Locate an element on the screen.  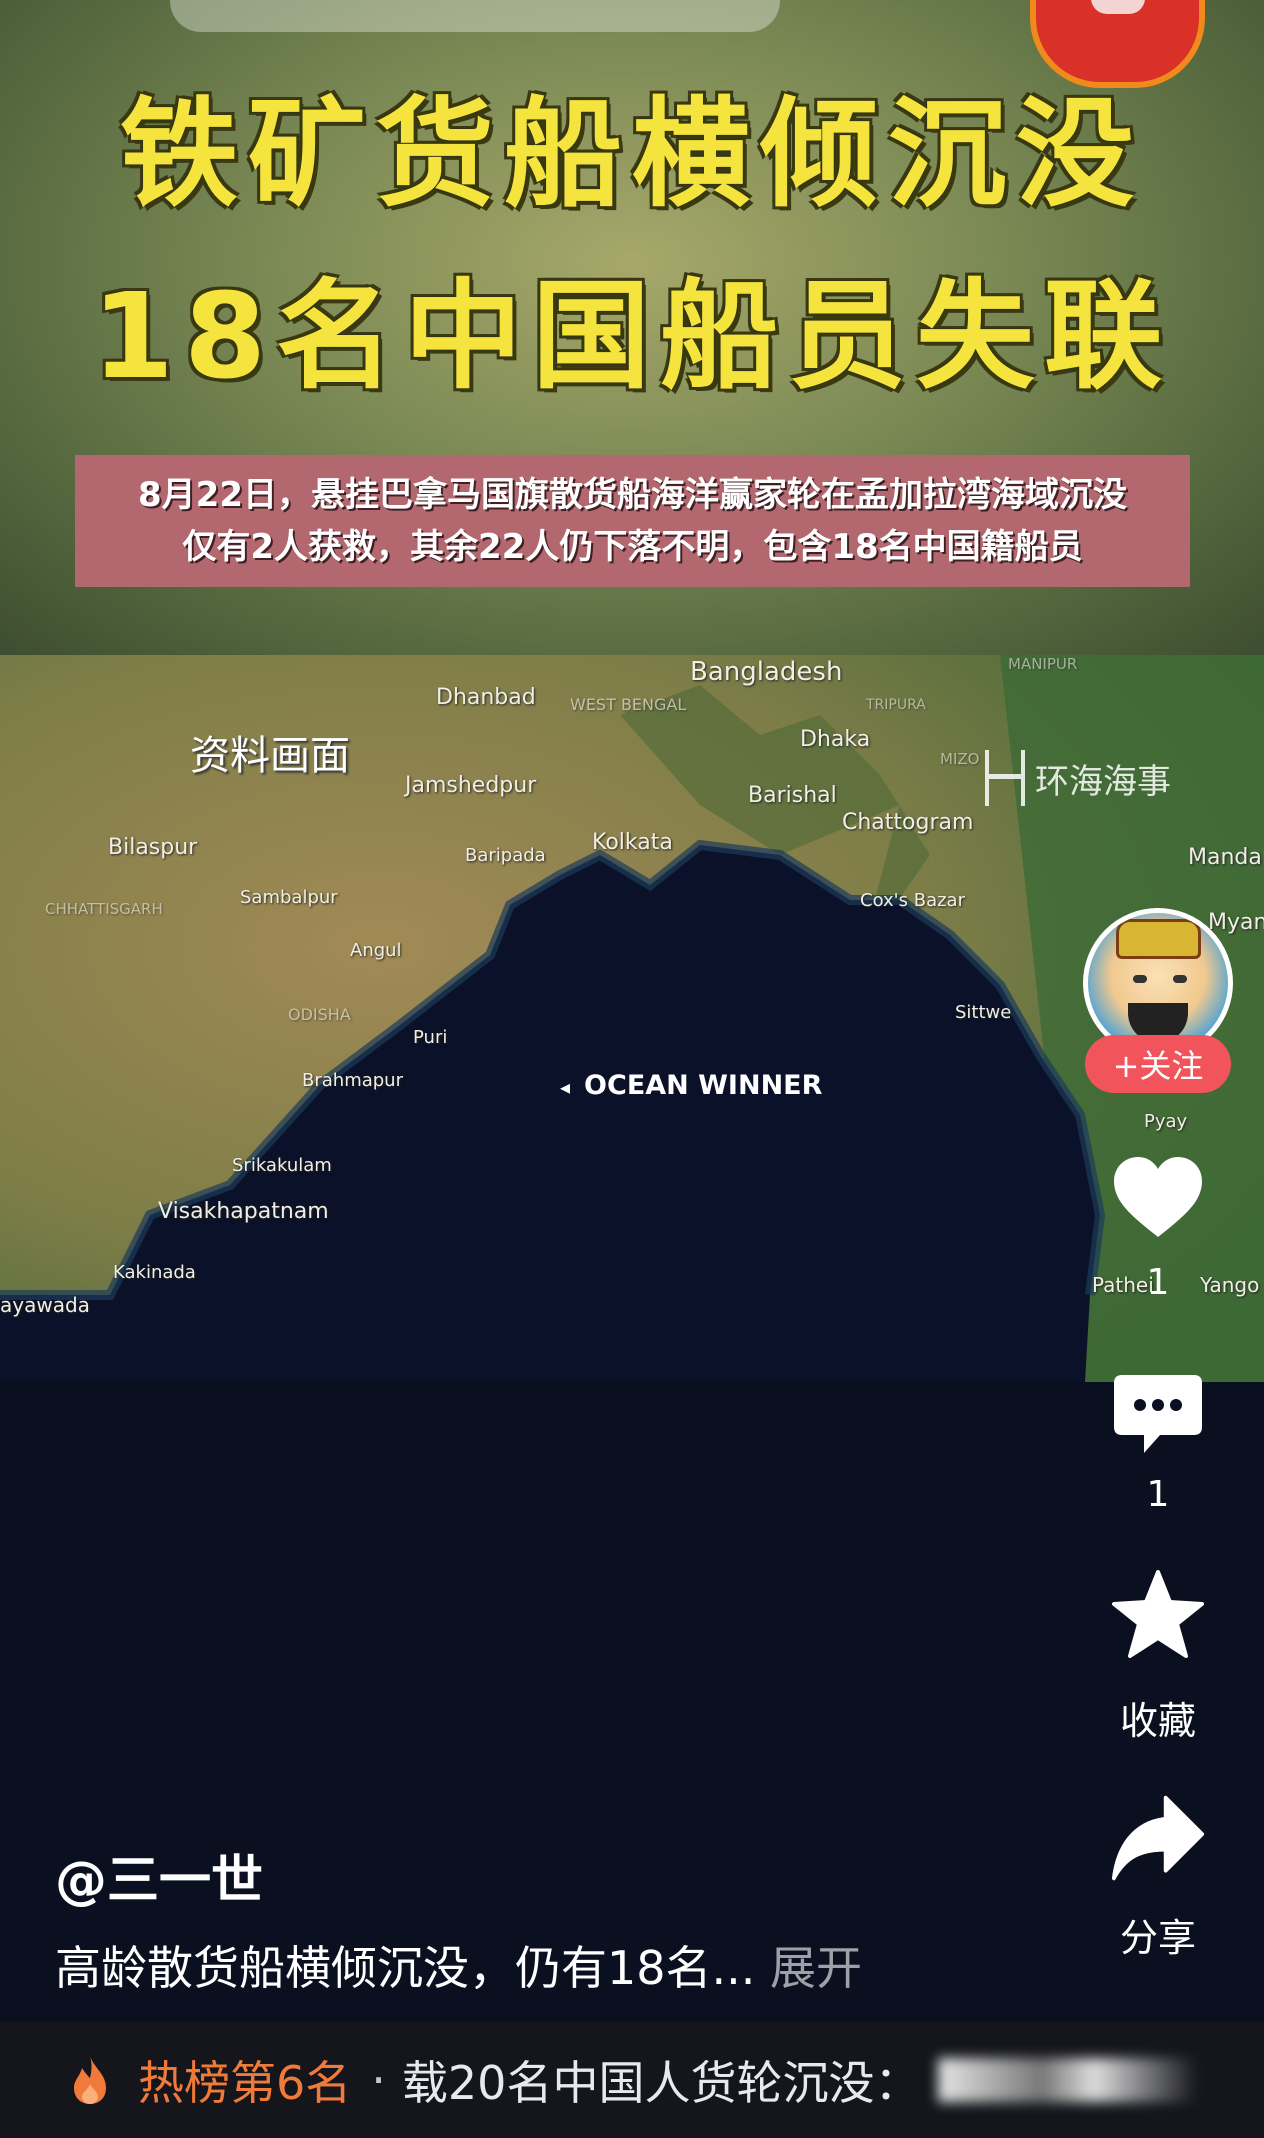
comment-button is located at coordinates (1158, 1415).